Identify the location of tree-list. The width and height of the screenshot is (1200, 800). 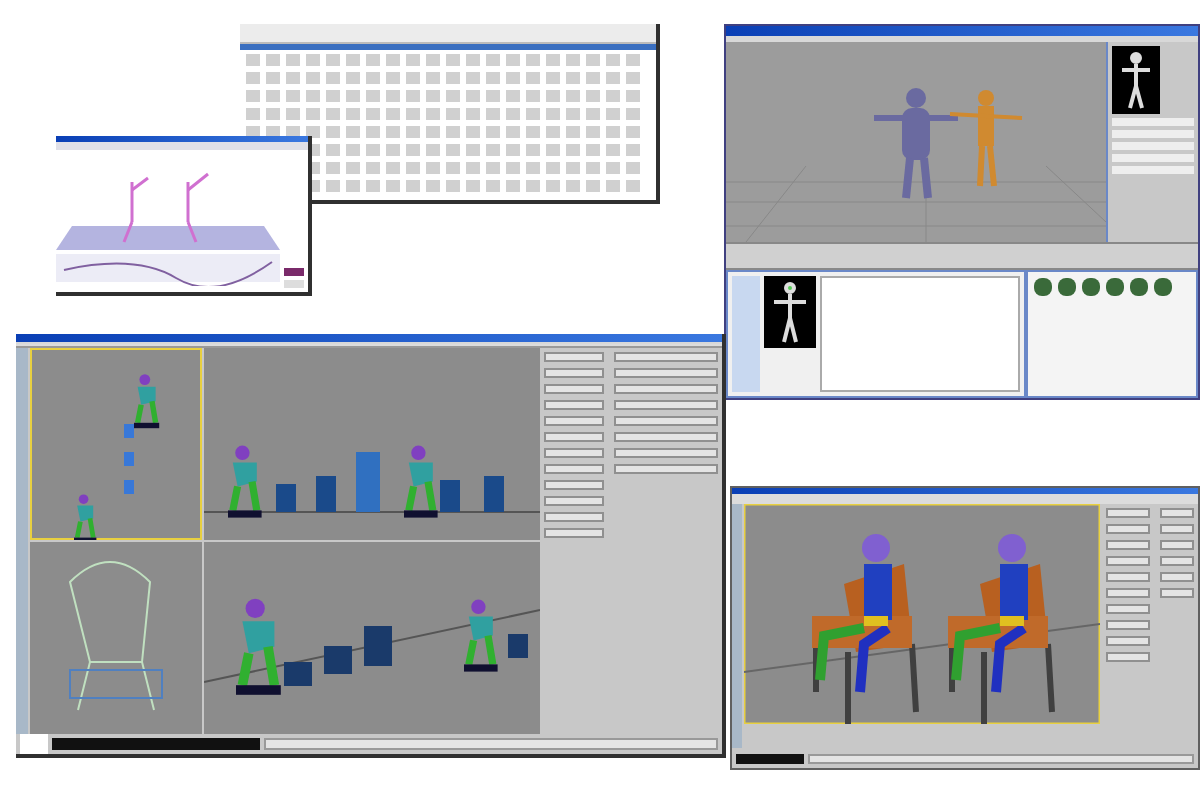
(746, 334).